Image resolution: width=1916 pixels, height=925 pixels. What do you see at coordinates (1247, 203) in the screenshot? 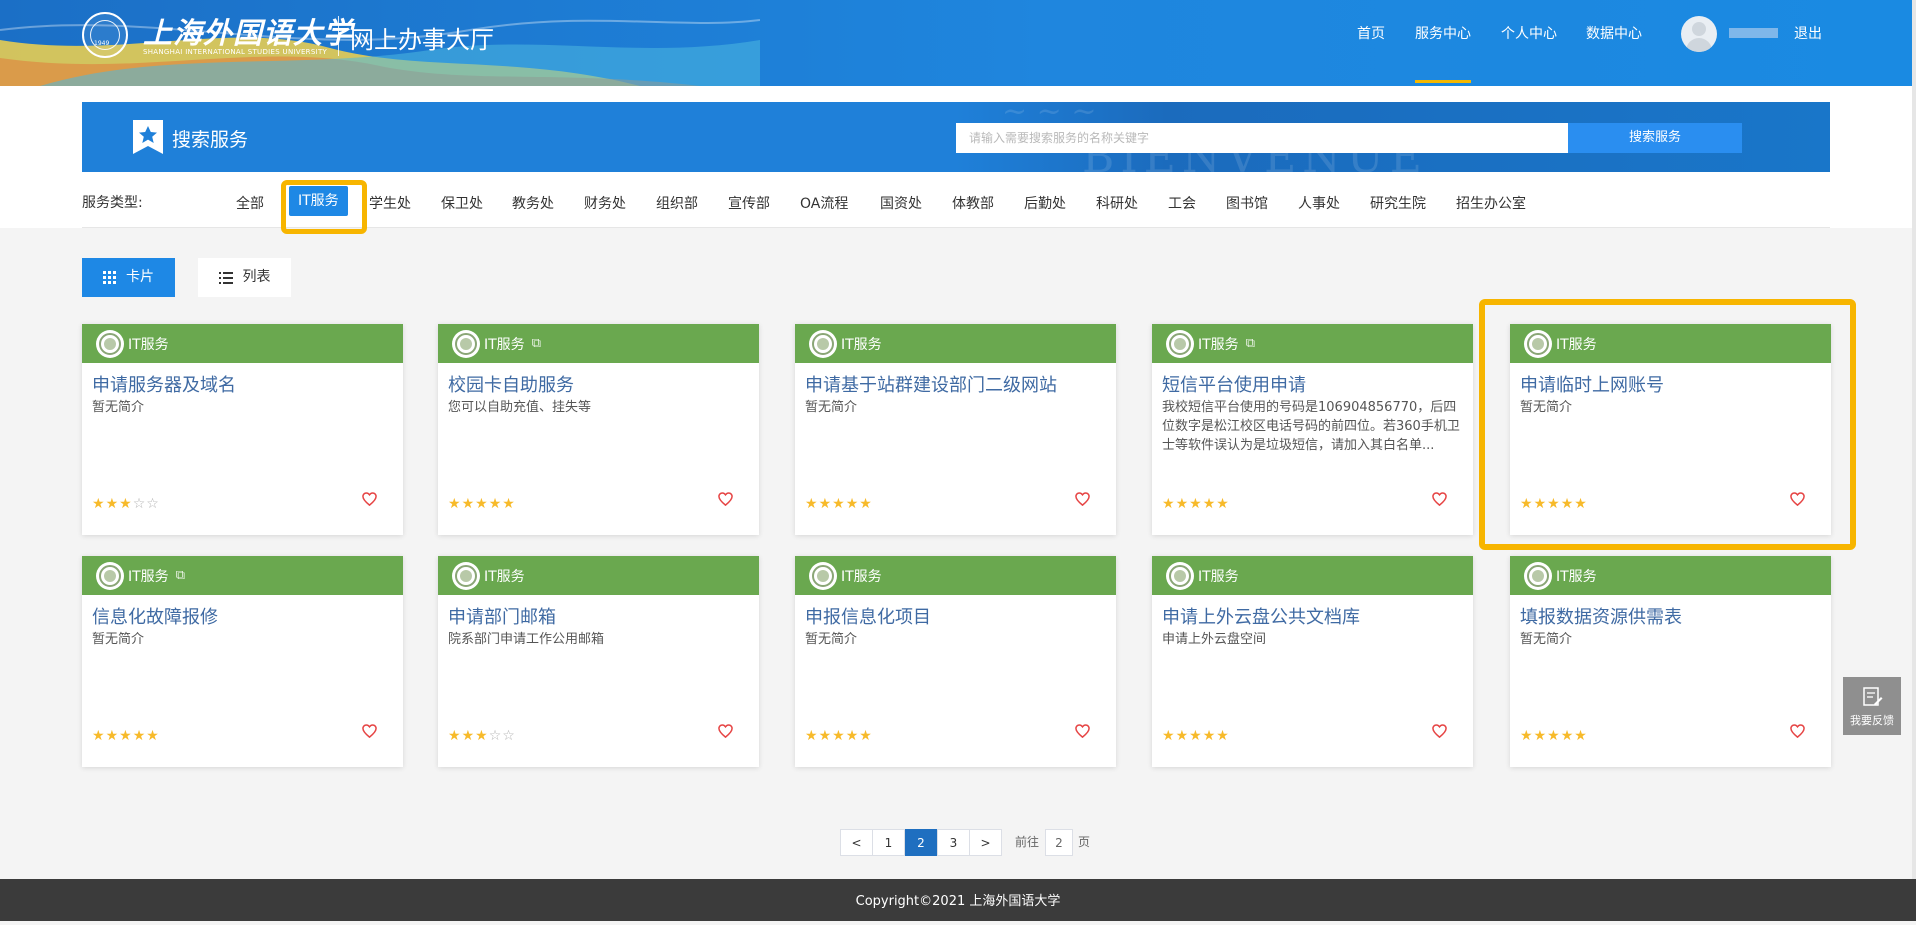
I see `type-library: 图书馆` at bounding box center [1247, 203].